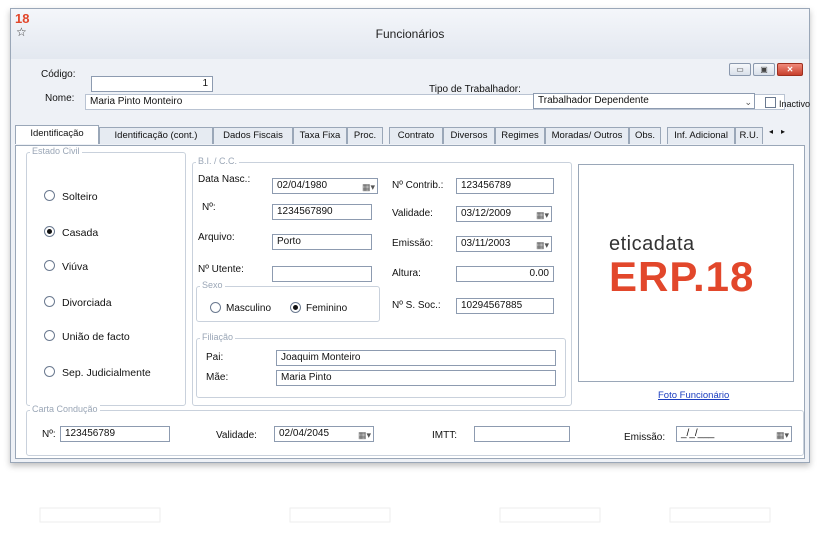  I want to click on close-button: ✕, so click(790, 69).